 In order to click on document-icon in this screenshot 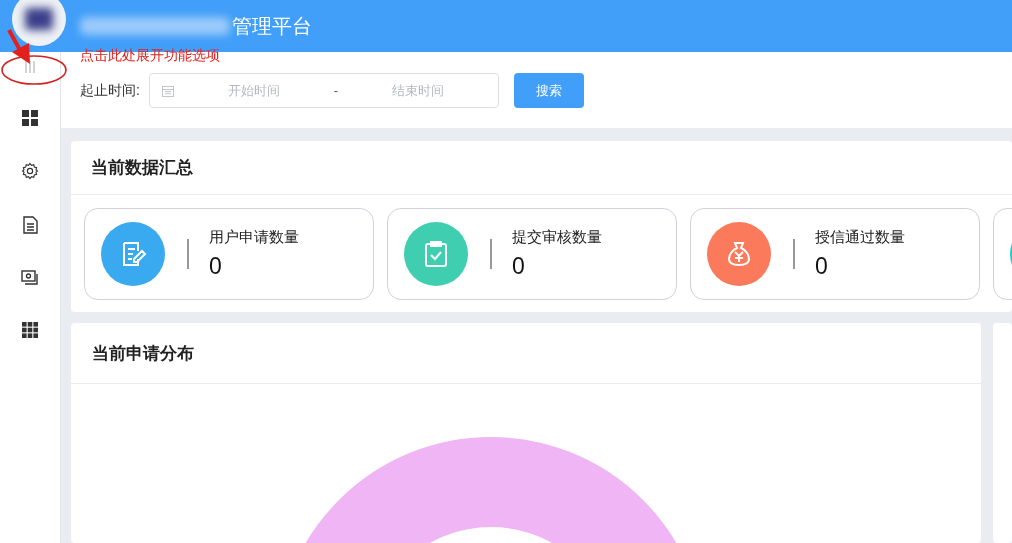, I will do `click(30, 225)`.